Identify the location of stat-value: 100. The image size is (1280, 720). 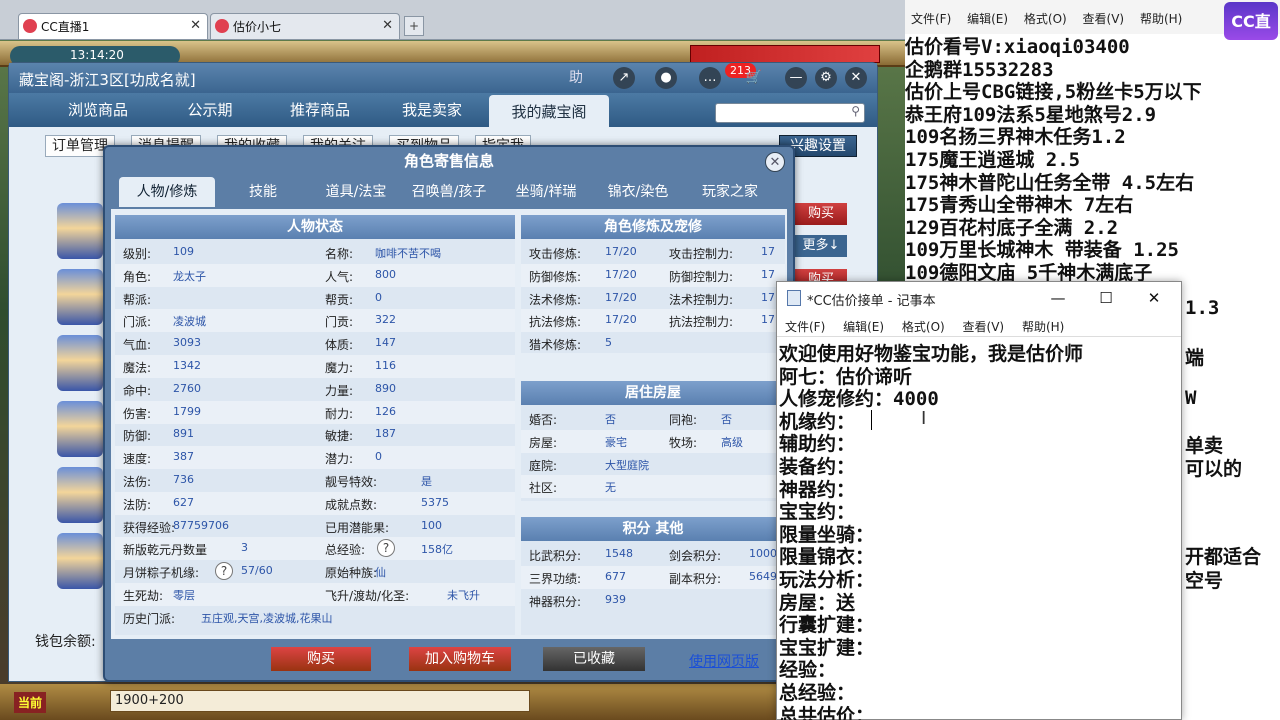
(431, 525).